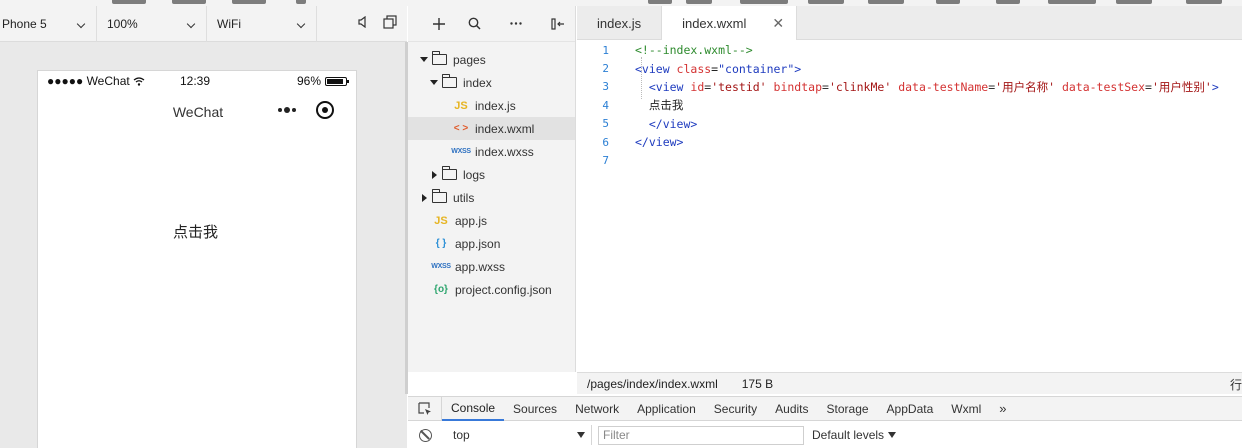  I want to click on log-levels-select: Default levels, so click(854, 435).